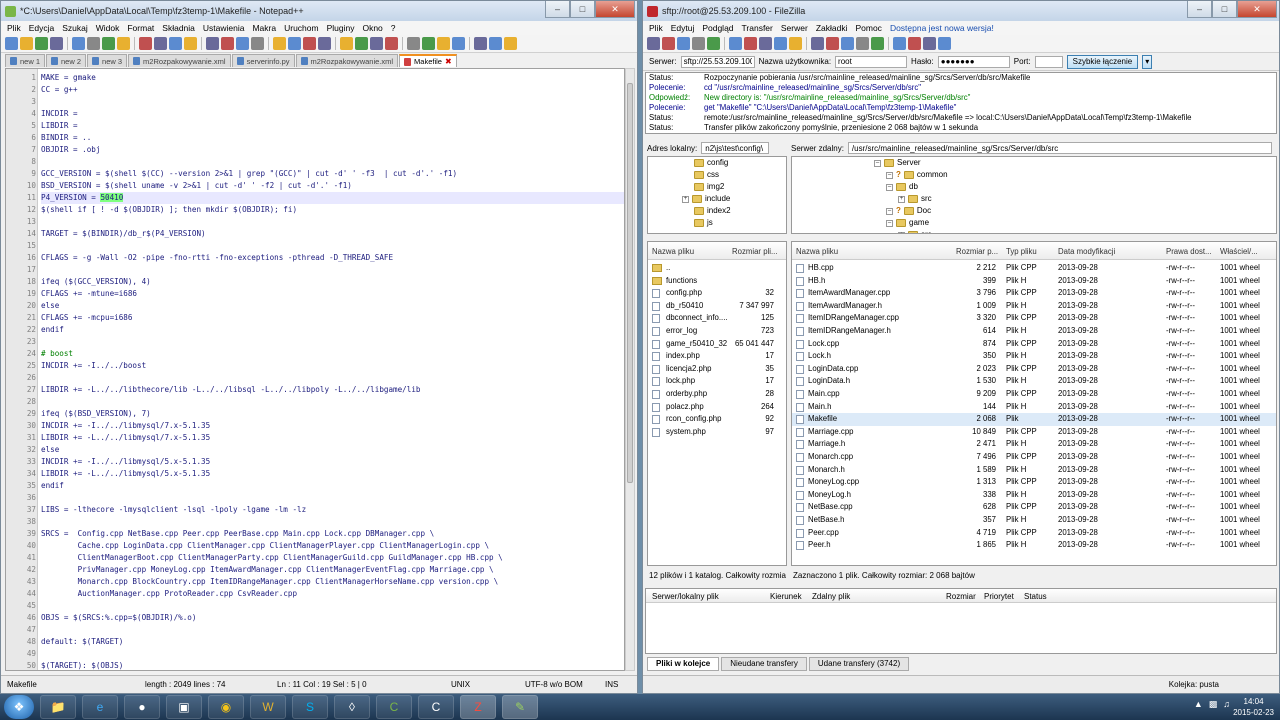 The width and height of the screenshot is (1280, 720). I want to click on code-line: INCDIR += -I../../libmysql/7.x-5.1.35, so click(332, 426).